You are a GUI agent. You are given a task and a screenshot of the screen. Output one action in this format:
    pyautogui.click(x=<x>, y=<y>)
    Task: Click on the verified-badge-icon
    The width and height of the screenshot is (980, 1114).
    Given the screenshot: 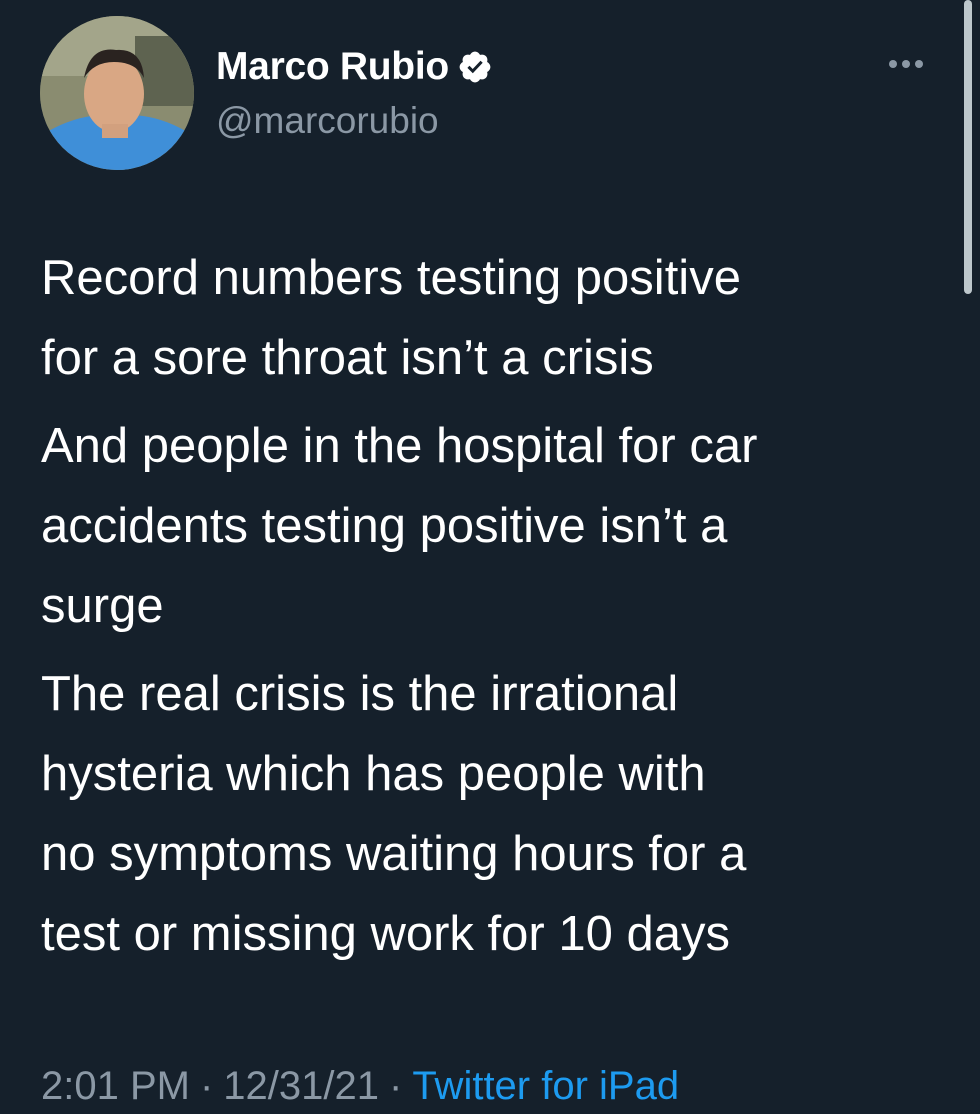 What is the action you would take?
    pyautogui.click(x=475, y=67)
    